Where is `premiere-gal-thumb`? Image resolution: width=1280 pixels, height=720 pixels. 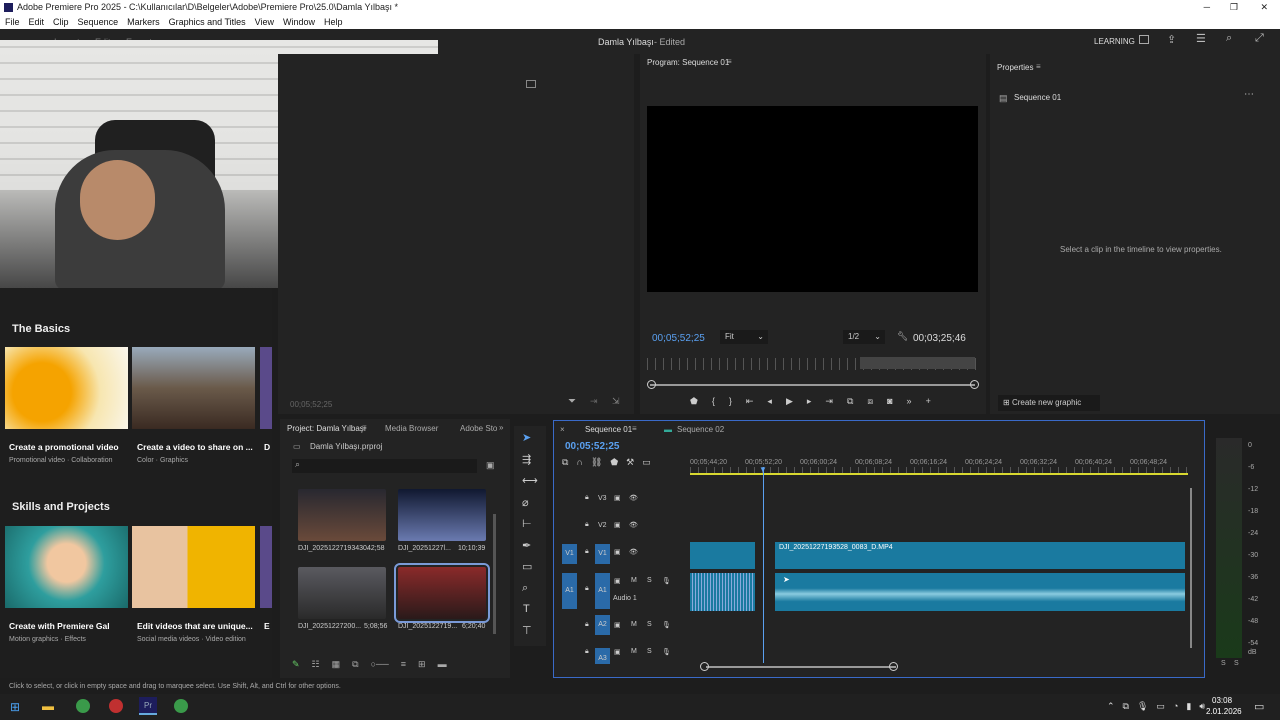
premiere-gal-thumb is located at coordinates (66, 567).